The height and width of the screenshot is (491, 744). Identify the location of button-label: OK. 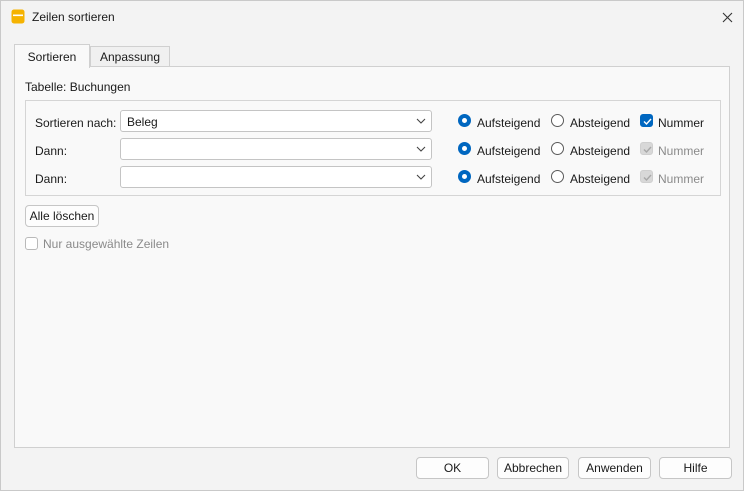
(452, 468).